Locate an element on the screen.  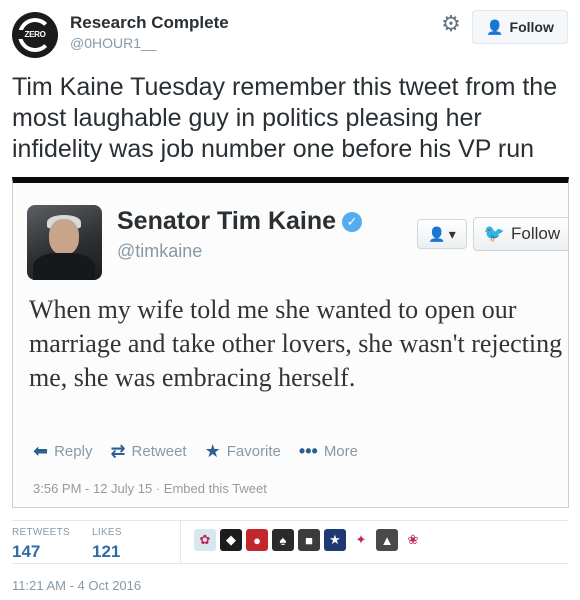
more-label: More is located at coordinates (340, 451).